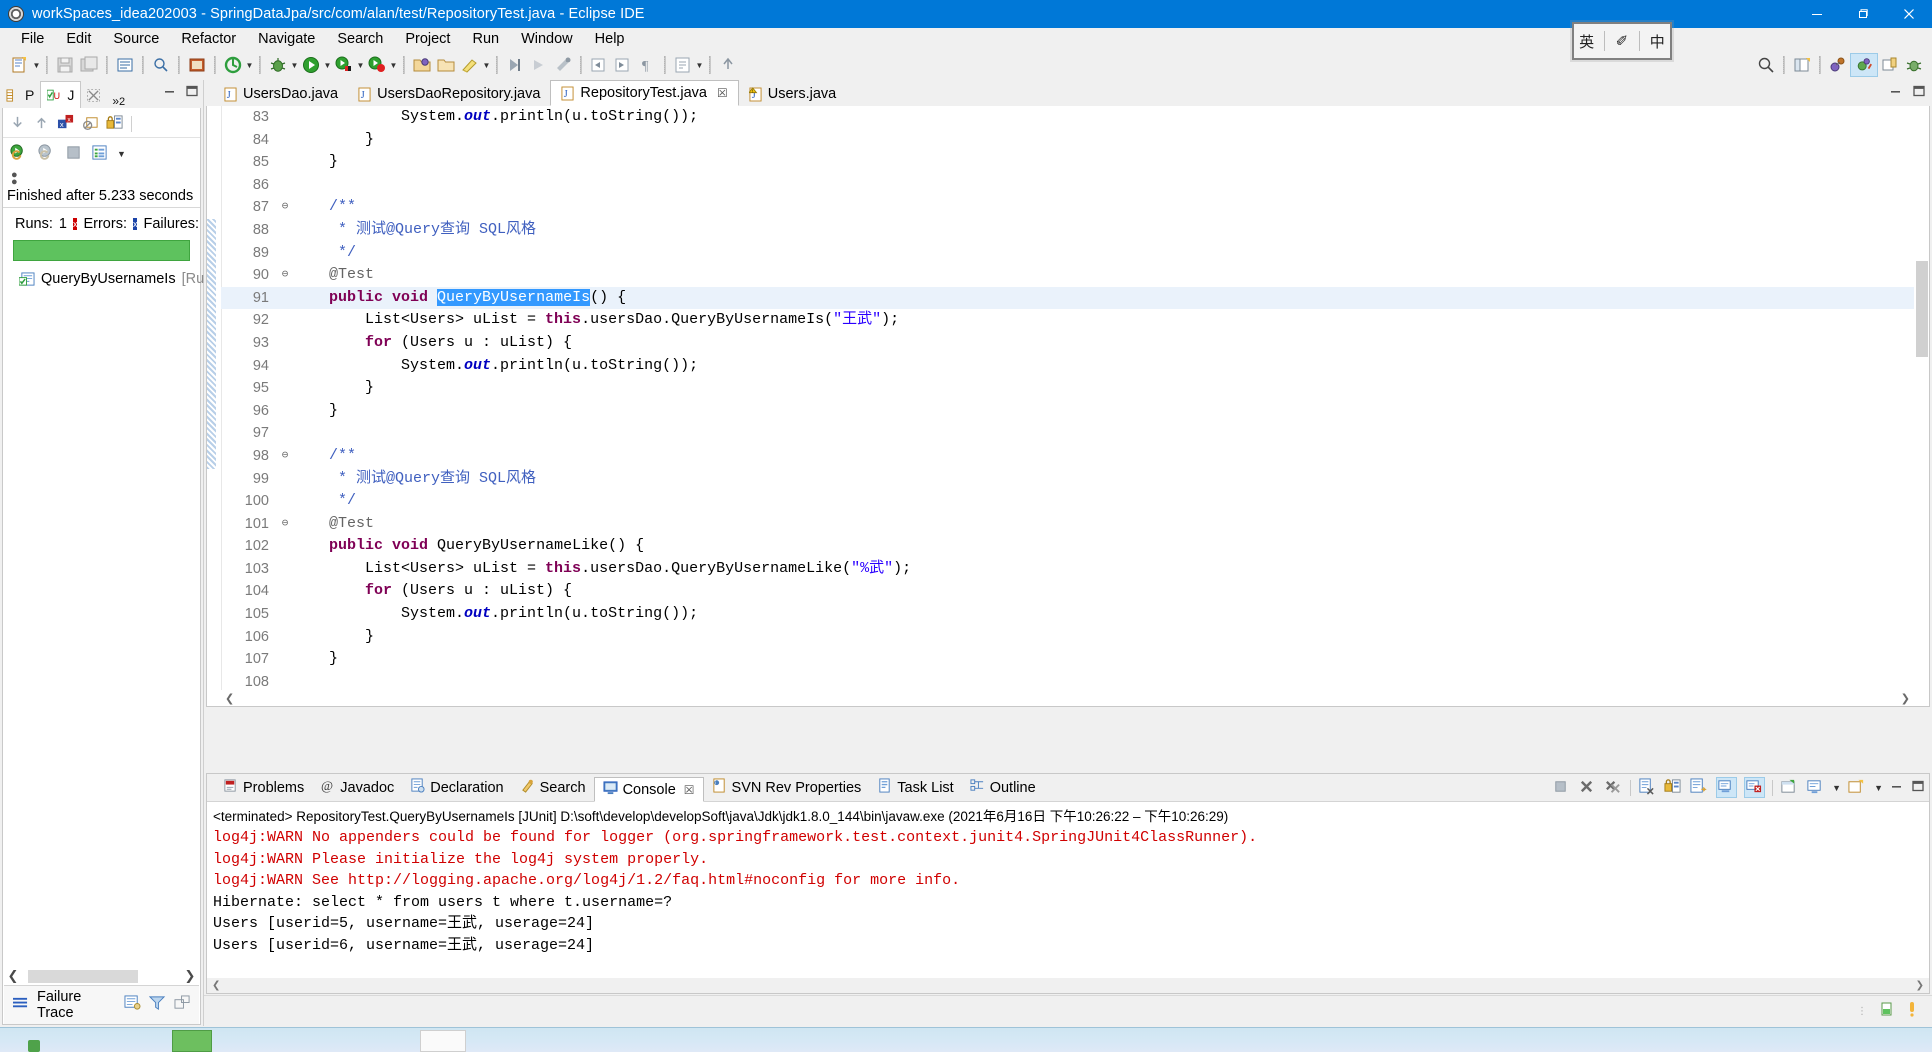 The height and width of the screenshot is (1052, 1932). Describe the element at coordinates (485, 39) in the screenshot. I see `menu-run: Run` at that location.